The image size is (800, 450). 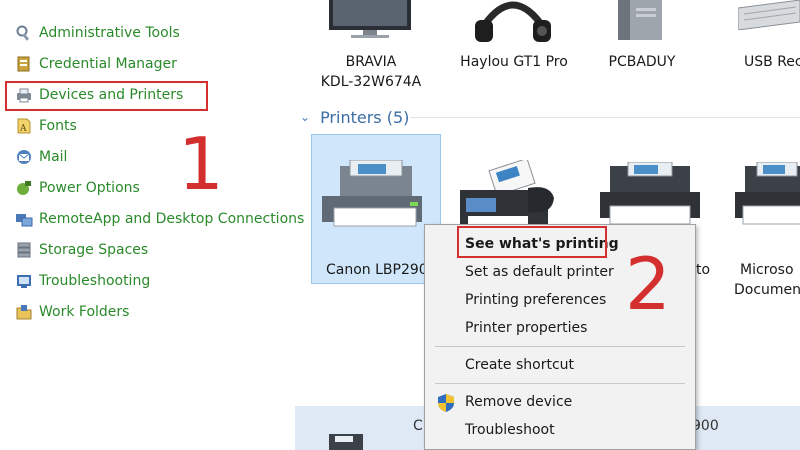 I want to click on menu-item-label: Troubleshoot, so click(x=510, y=430).